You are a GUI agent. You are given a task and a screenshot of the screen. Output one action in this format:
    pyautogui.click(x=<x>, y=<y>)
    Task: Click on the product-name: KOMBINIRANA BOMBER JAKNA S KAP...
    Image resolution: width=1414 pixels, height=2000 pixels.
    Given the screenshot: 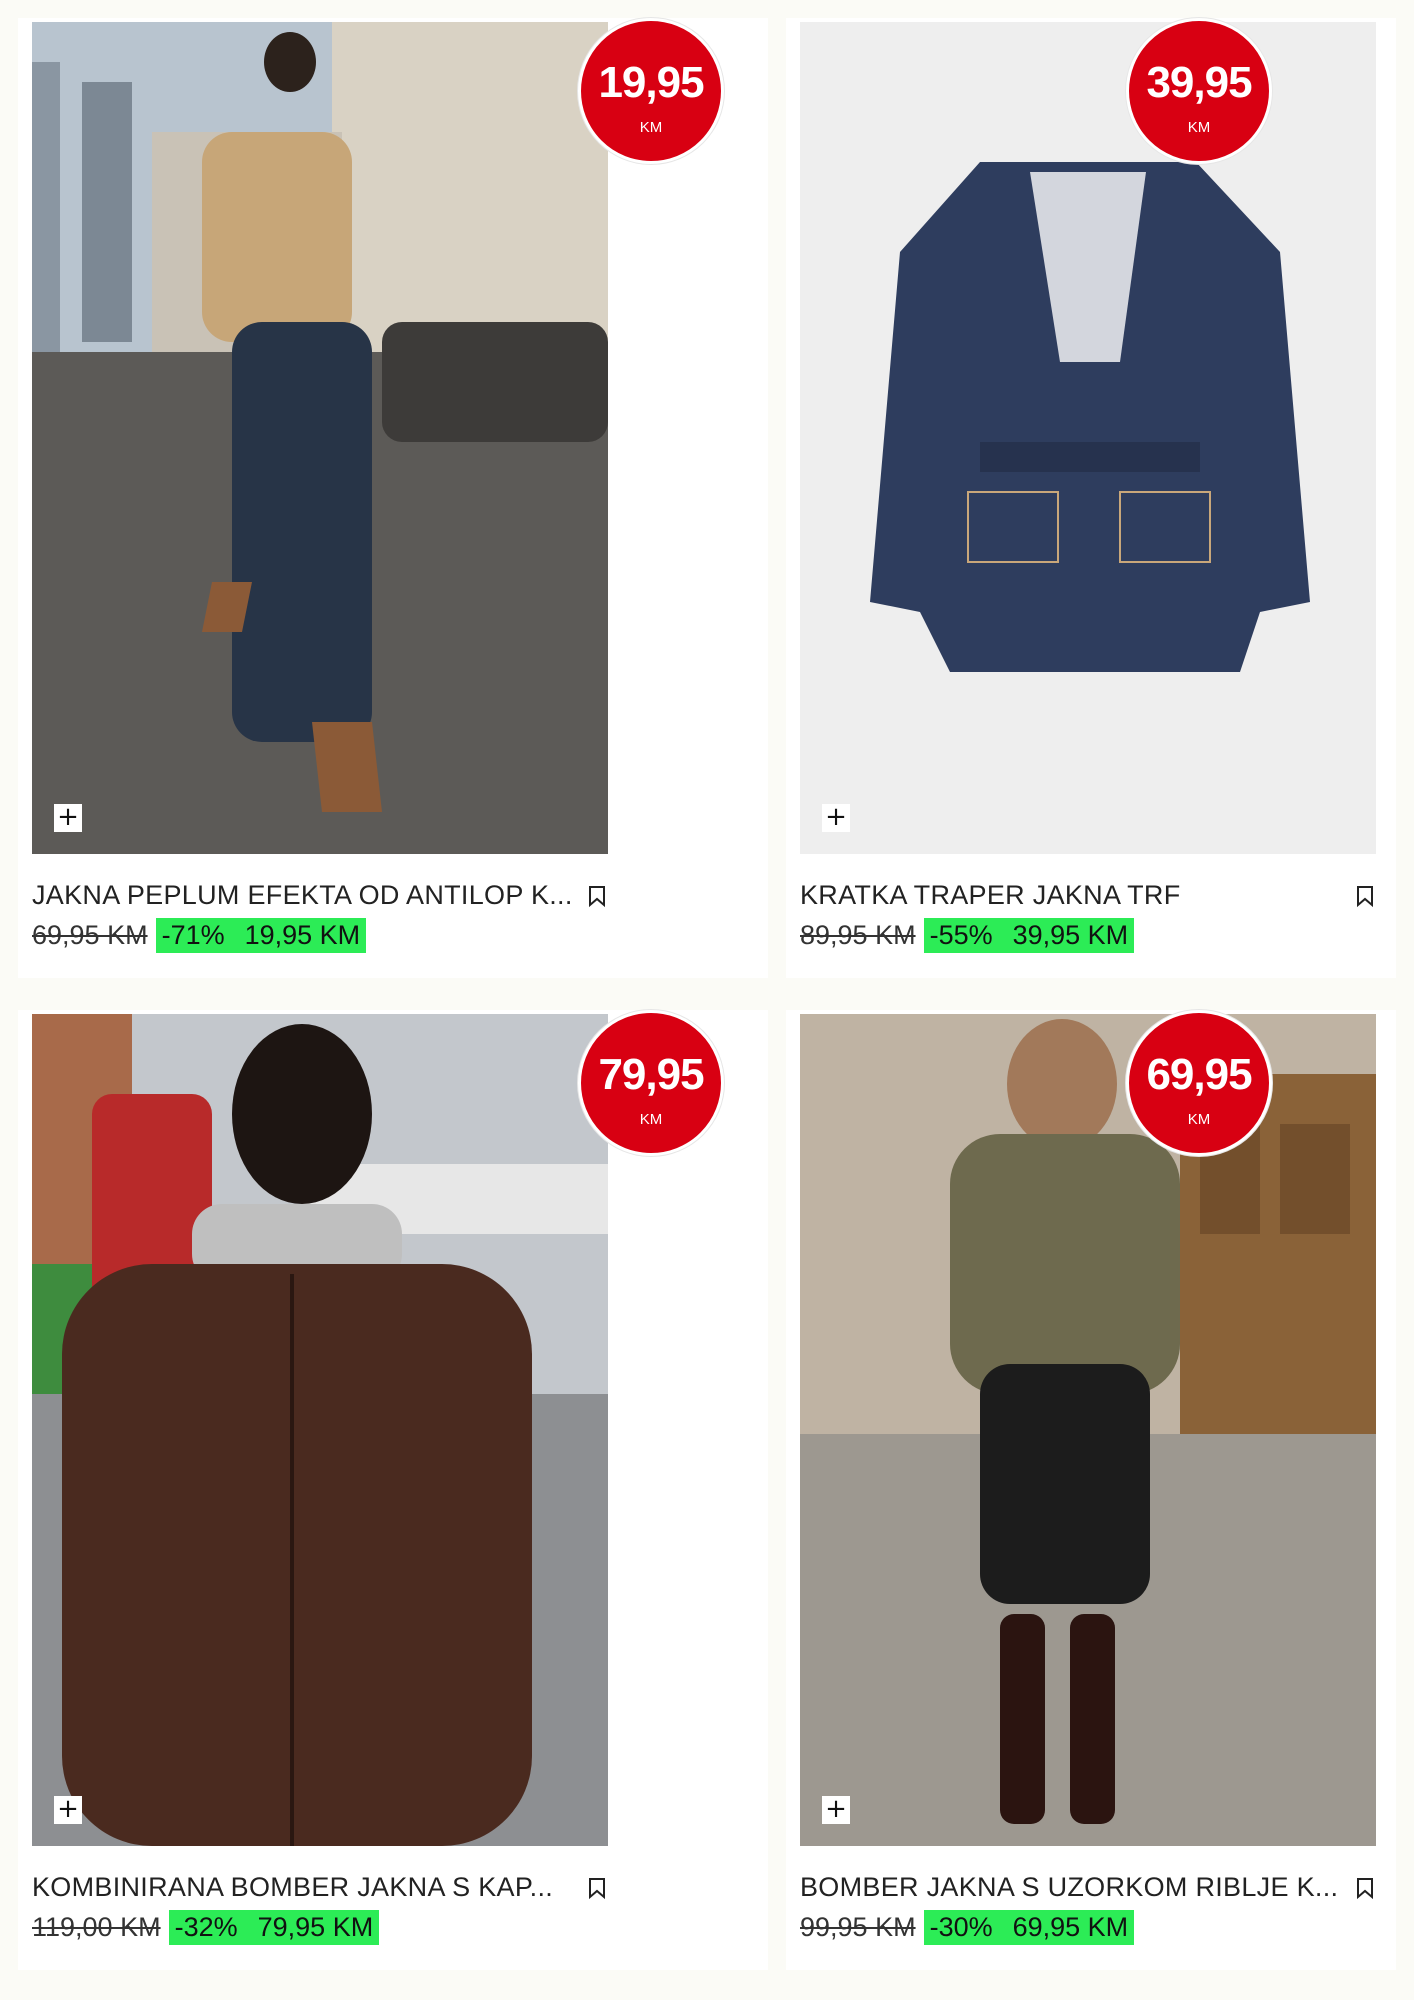 What is the action you would take?
    pyautogui.click(x=302, y=1887)
    